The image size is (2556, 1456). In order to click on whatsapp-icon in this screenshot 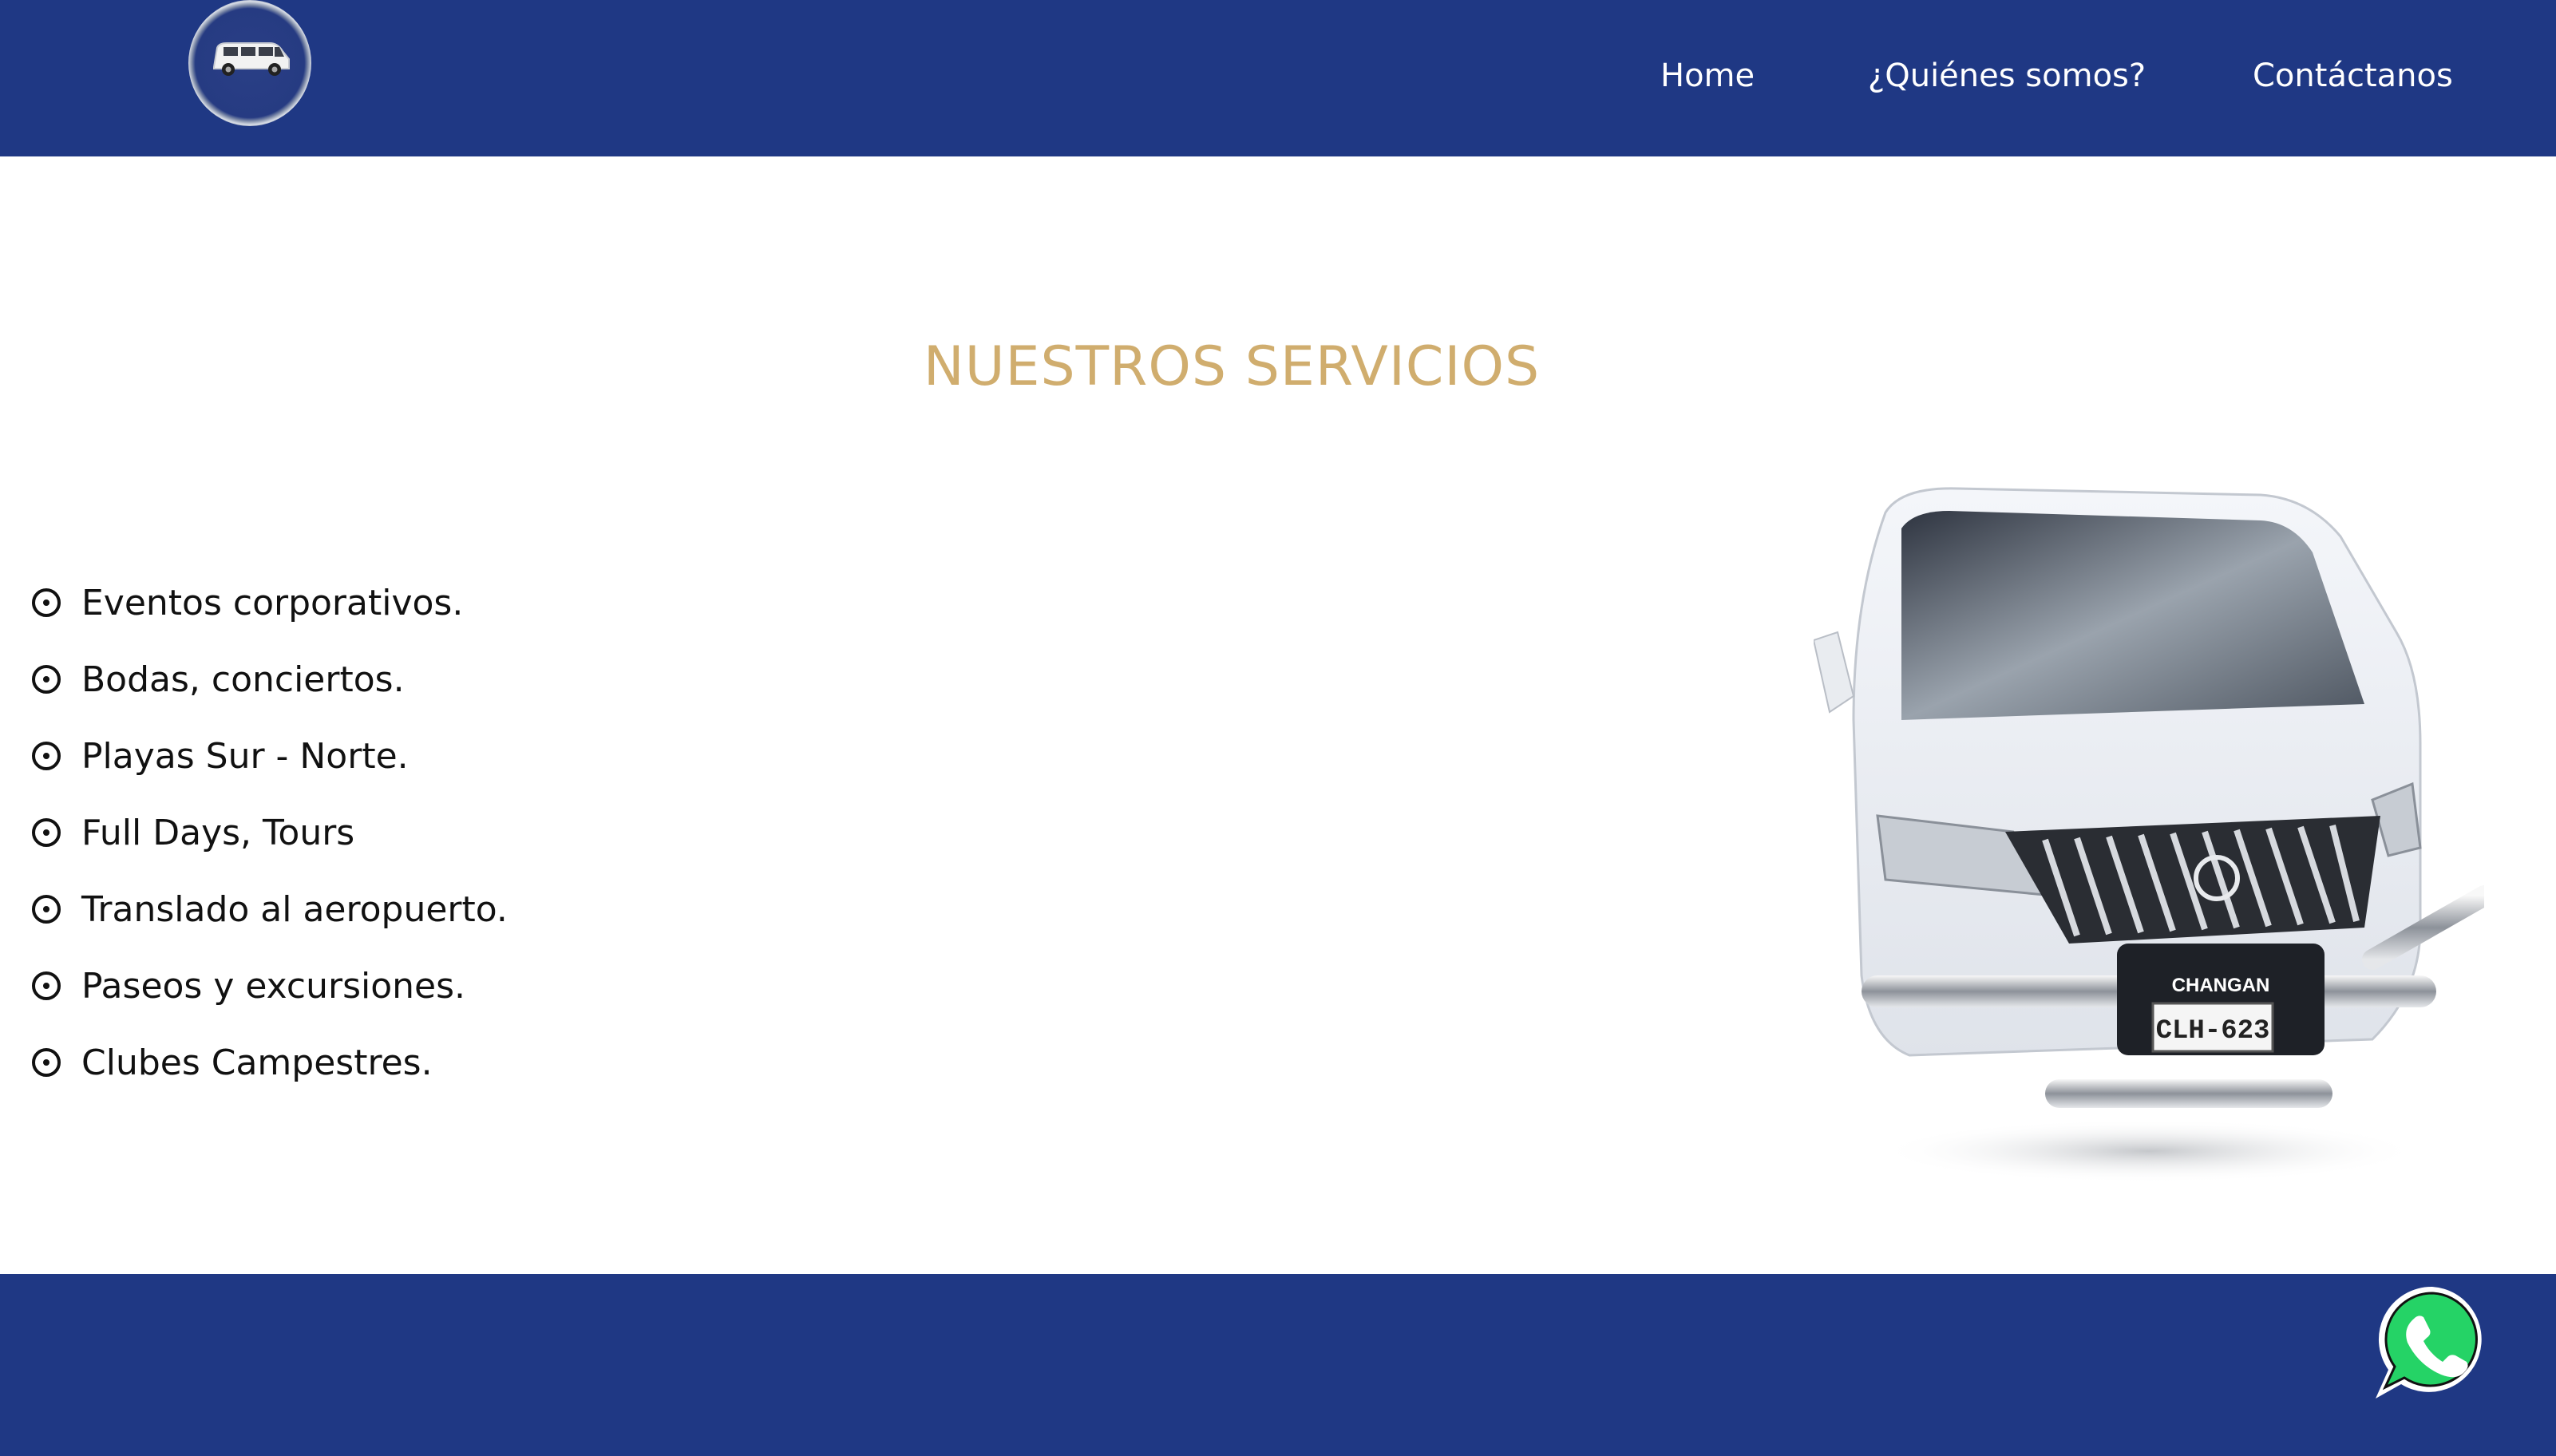, I will do `click(2432, 1342)`.